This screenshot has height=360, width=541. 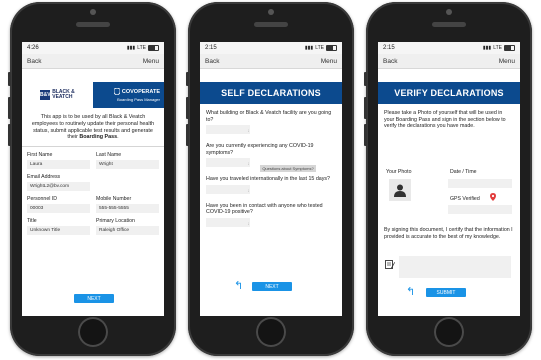 What do you see at coordinates (33, 48) in the screenshot?
I see `status-time: 4:26` at bounding box center [33, 48].